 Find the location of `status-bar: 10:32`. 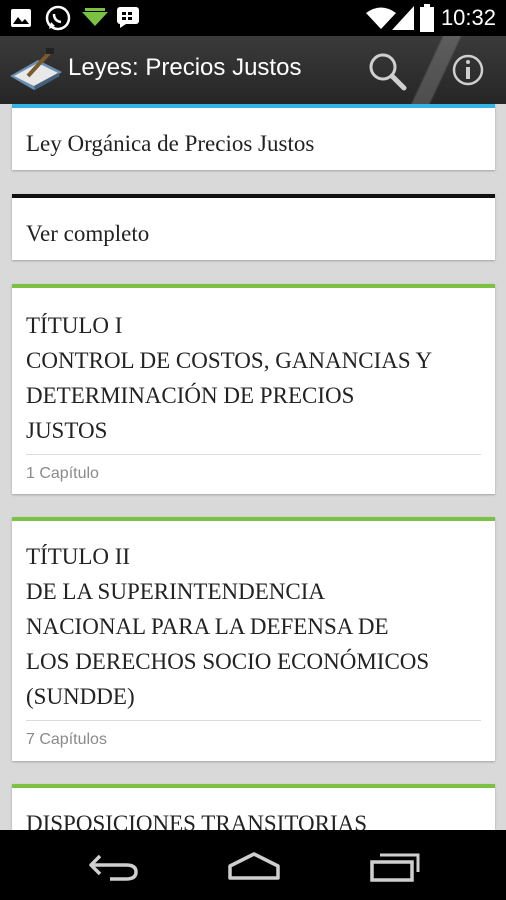

status-bar: 10:32 is located at coordinates (253, 18).